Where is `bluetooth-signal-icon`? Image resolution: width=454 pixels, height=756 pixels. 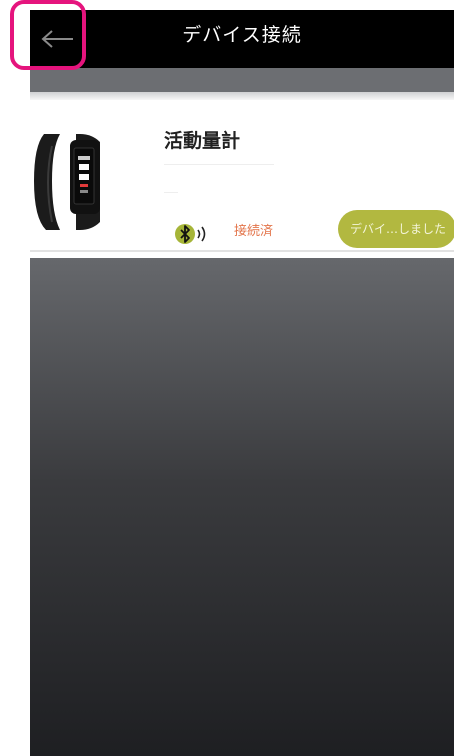
bluetooth-signal-icon is located at coordinates (190, 234).